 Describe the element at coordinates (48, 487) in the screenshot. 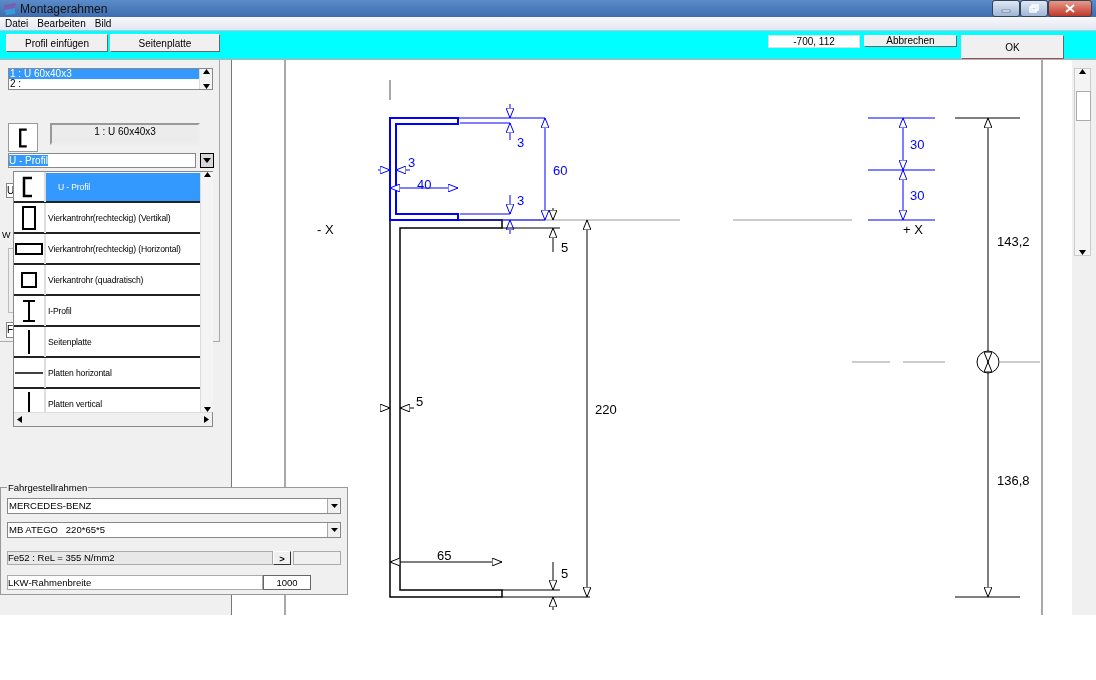

I see `group-title: Fahrgestellrahmen` at that location.